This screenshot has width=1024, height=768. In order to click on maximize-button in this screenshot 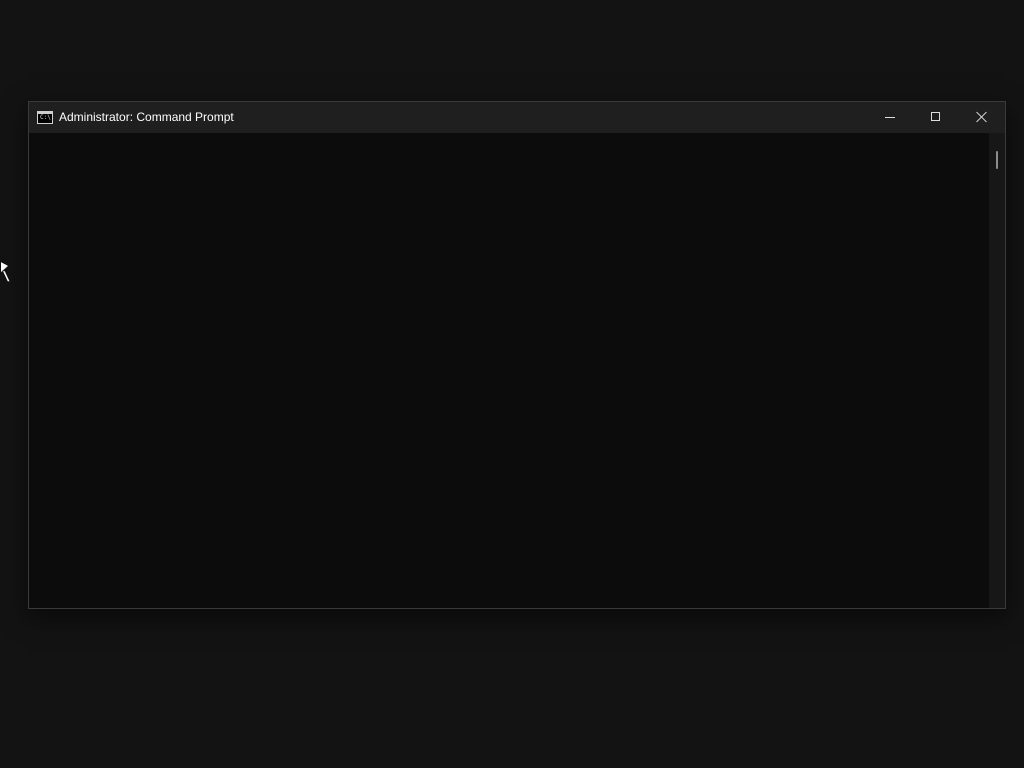, I will do `click(936, 117)`.